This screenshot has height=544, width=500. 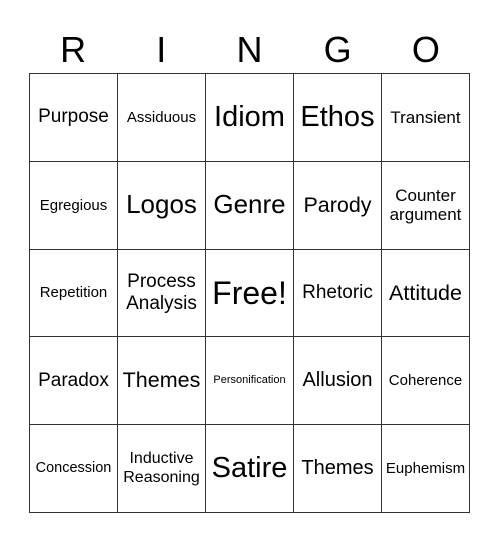 What do you see at coordinates (337, 49) in the screenshot?
I see `header-letter-g: G` at bounding box center [337, 49].